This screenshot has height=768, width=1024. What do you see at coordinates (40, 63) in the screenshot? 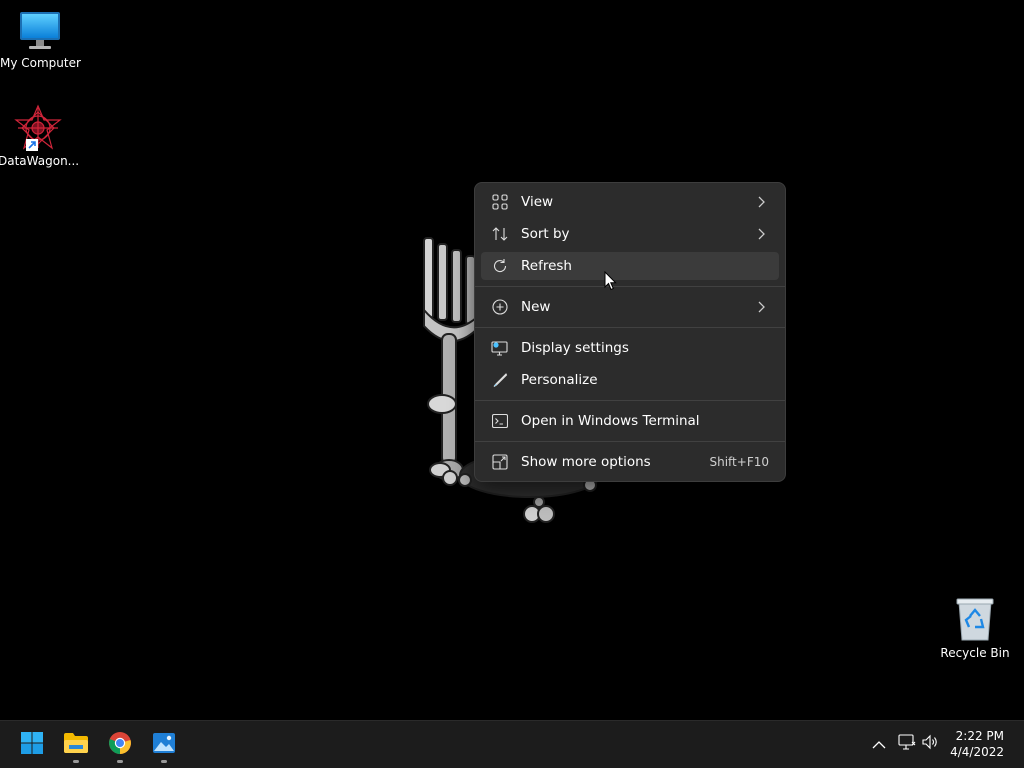
I see `desktop-icon-label: My Computer` at bounding box center [40, 63].